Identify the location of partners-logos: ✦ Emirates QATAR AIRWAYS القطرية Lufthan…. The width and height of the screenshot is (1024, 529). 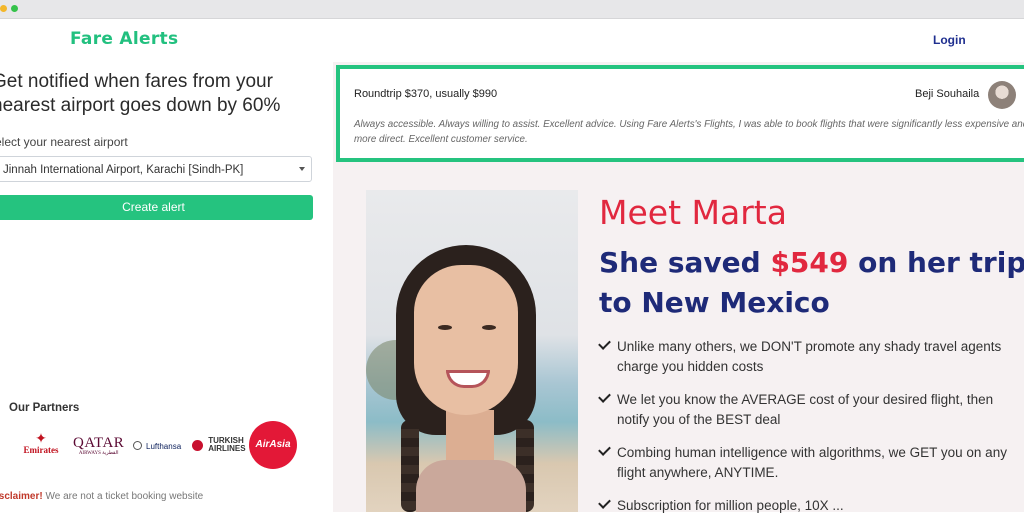
(166, 443).